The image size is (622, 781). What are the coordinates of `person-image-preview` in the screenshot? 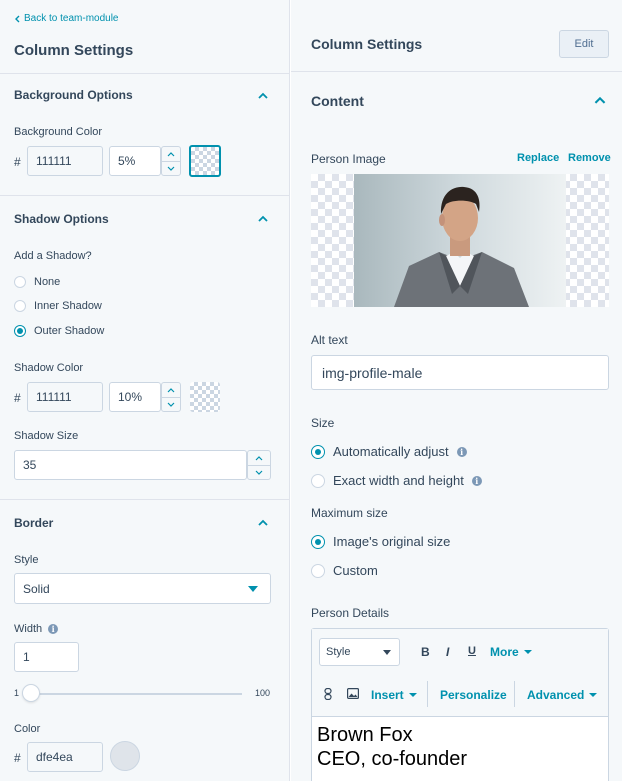 It's located at (460, 240).